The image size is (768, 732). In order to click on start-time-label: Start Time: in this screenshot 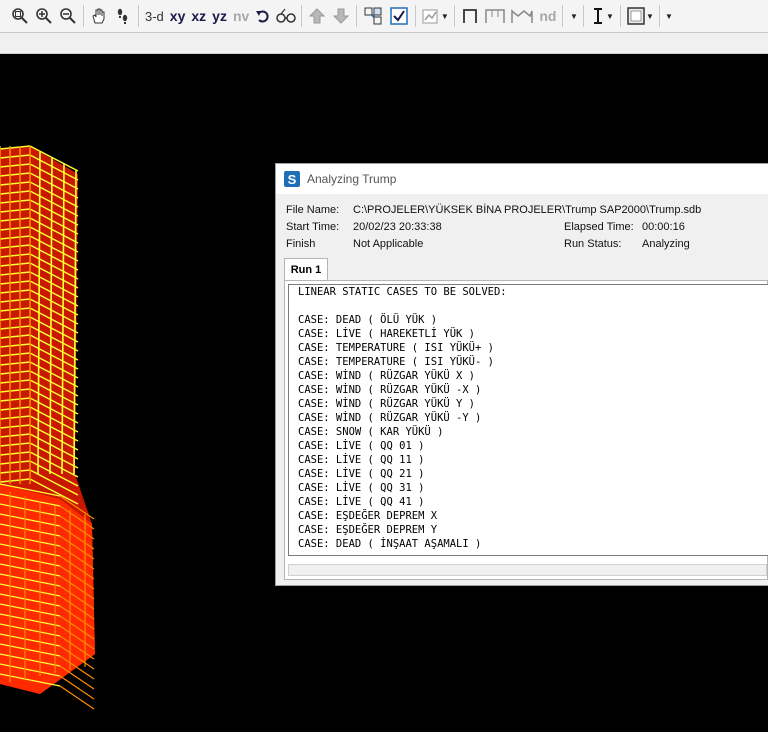, I will do `click(313, 227)`.